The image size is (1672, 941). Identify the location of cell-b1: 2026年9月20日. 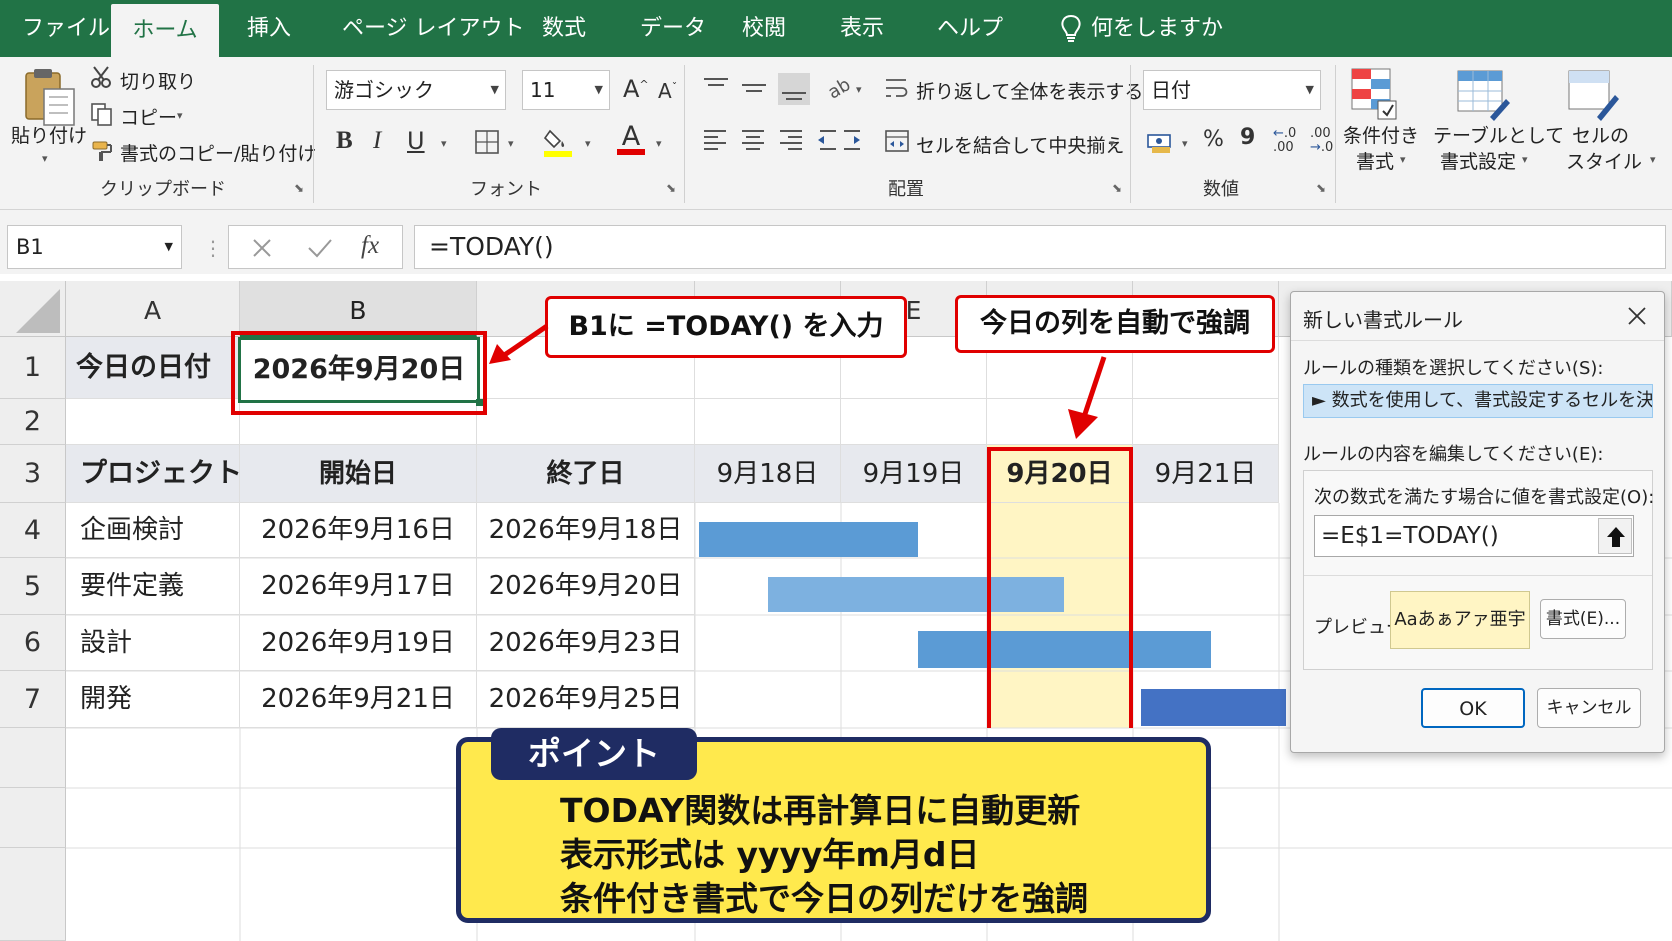
(359, 370).